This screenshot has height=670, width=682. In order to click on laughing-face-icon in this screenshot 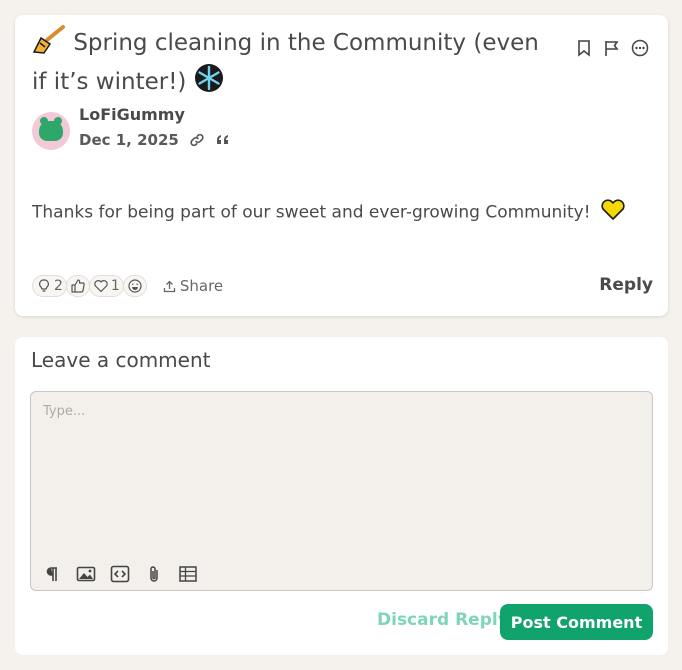, I will do `click(135, 286)`.